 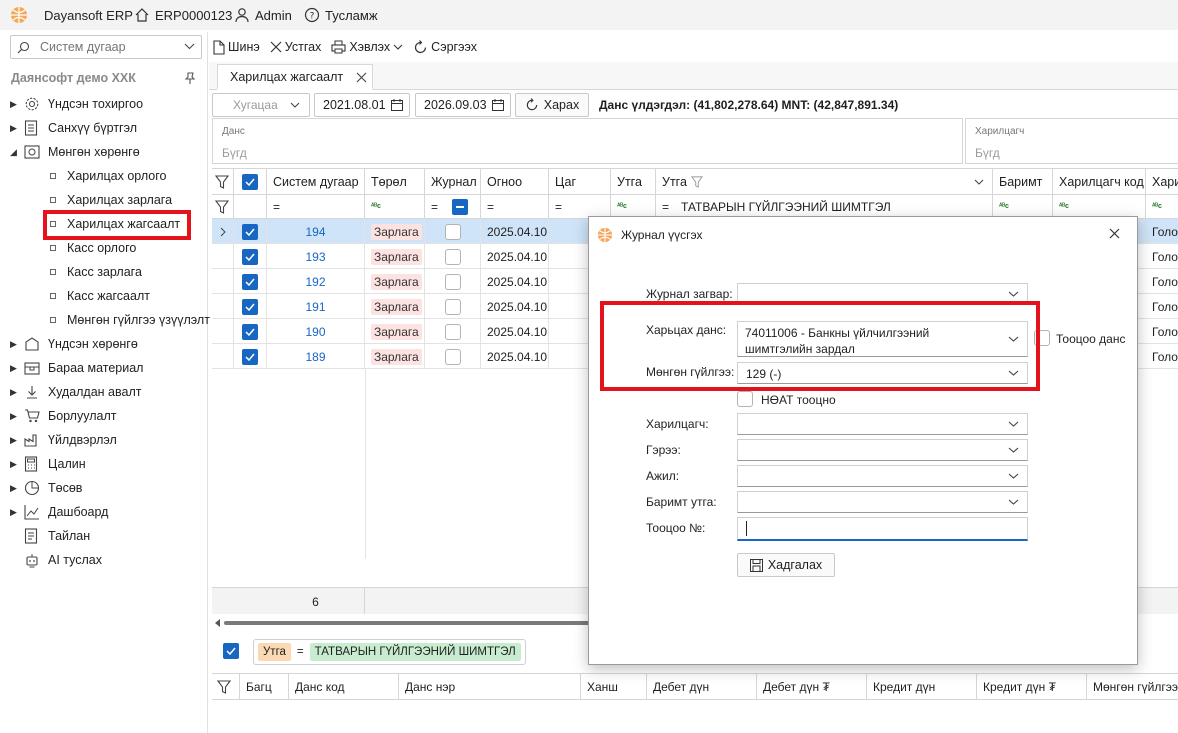 What do you see at coordinates (587, 141) in the screenshot?
I see `account-filter: Данс Бүгд` at bounding box center [587, 141].